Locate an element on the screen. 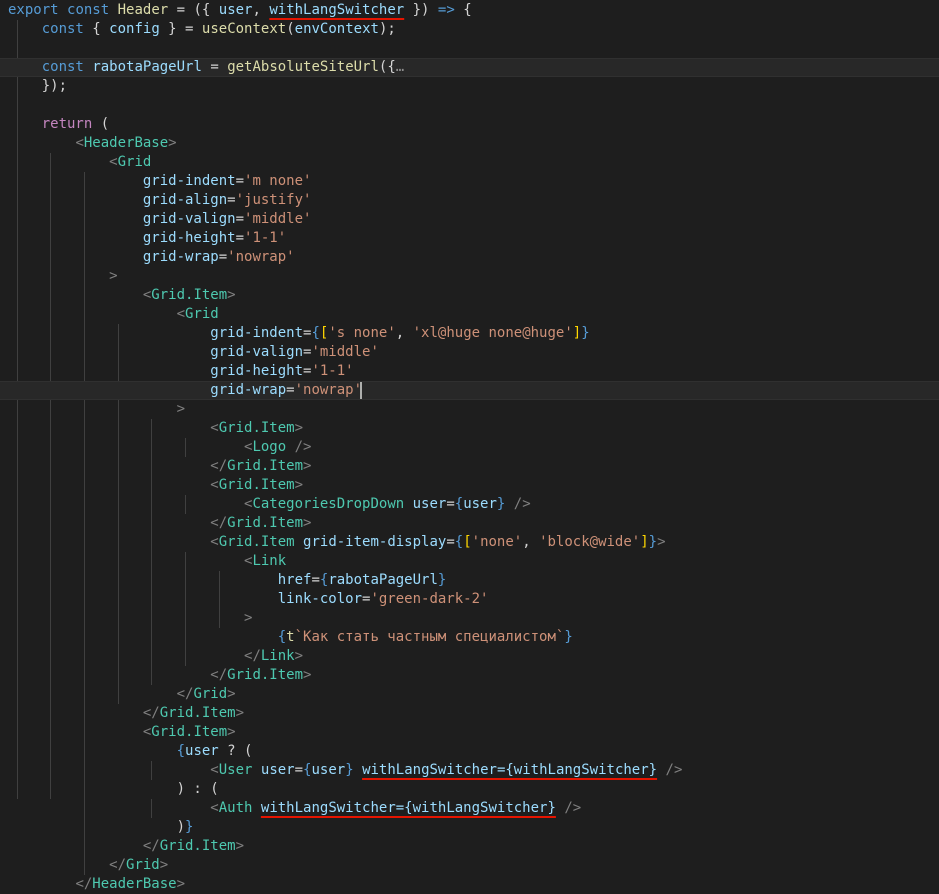 Image resolution: width=939 pixels, height=894 pixels. code-token: 'green-dark-2' is located at coordinates (429, 599).